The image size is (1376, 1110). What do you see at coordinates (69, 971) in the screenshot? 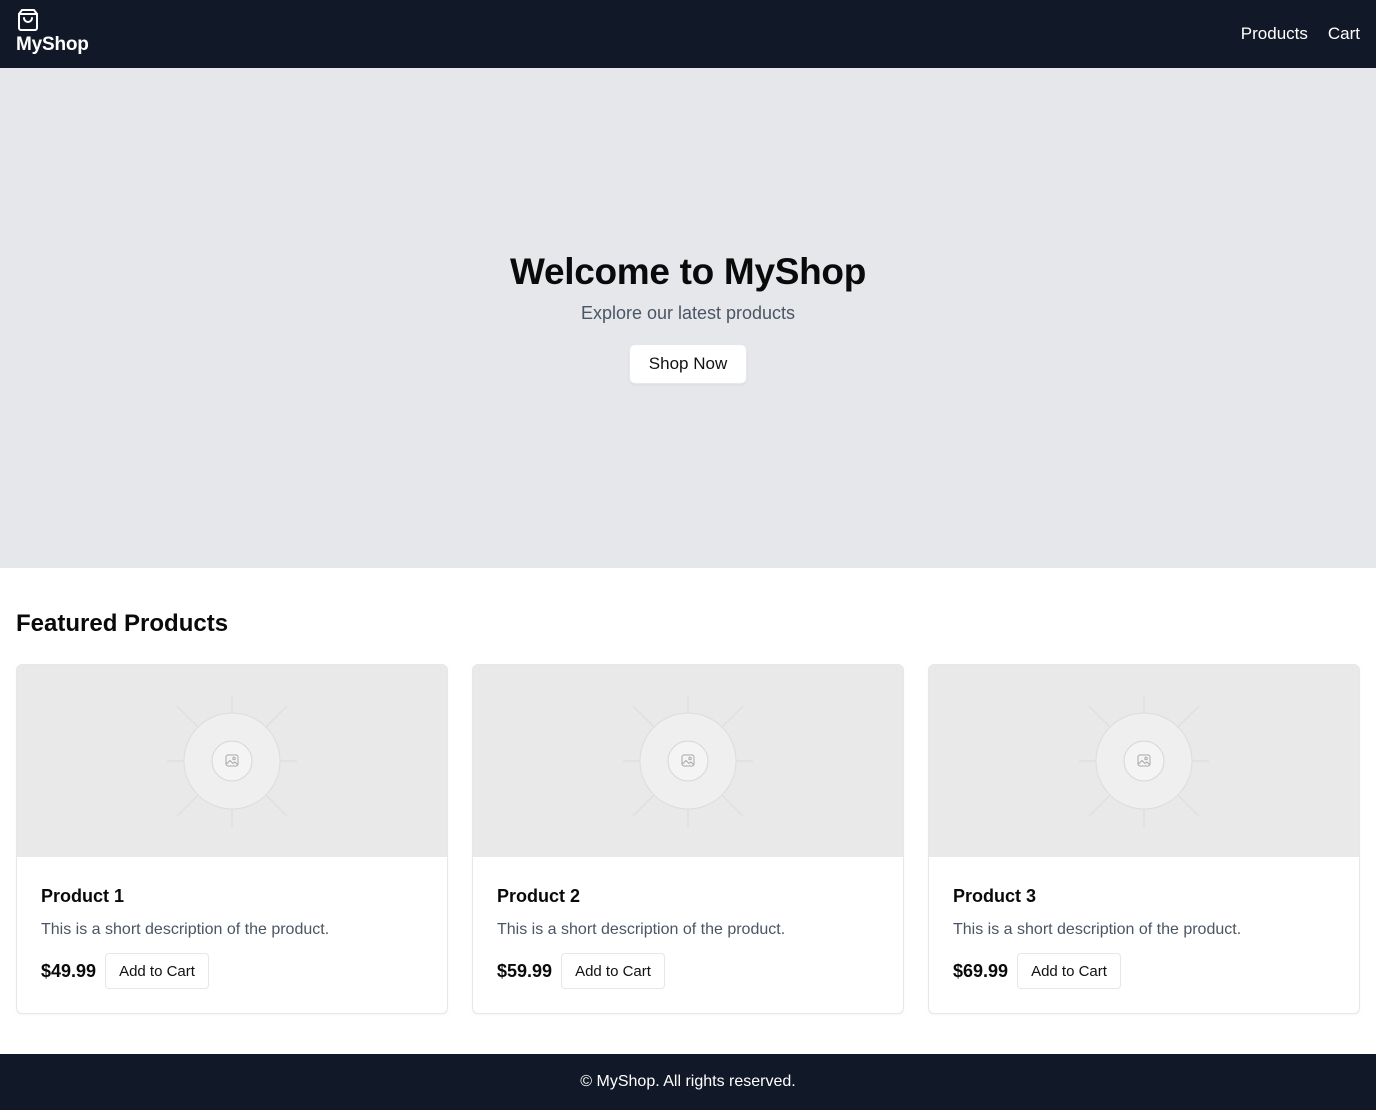
I see `product-price: $49.99` at bounding box center [69, 971].